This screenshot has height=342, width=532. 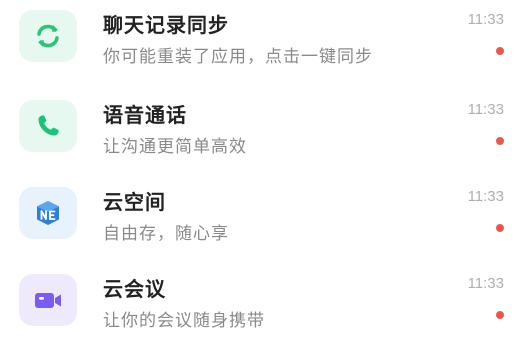 What do you see at coordinates (175, 147) in the screenshot?
I see `item-subtitle: 让沟通更简单高效` at bounding box center [175, 147].